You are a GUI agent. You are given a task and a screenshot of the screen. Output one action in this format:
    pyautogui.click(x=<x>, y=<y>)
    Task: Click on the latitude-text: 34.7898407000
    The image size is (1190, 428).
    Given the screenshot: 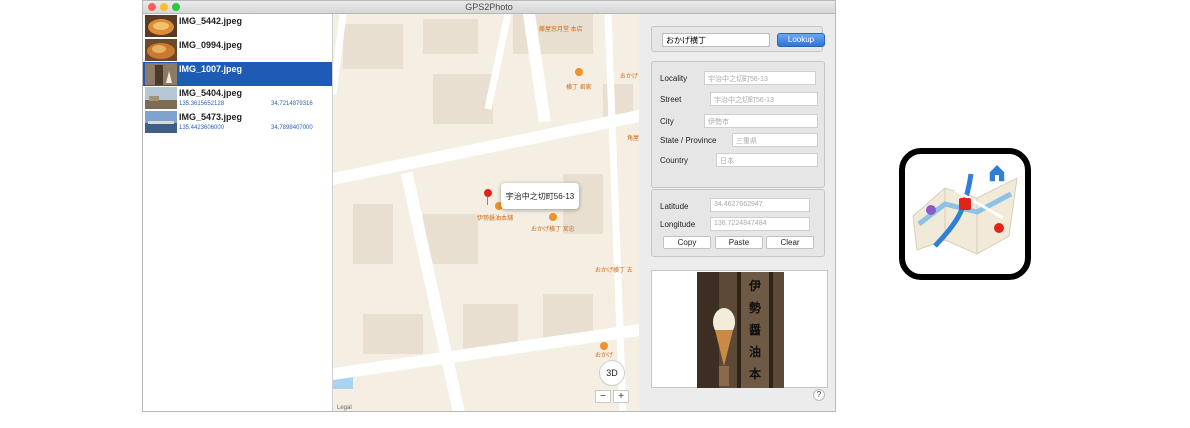 What is the action you would take?
    pyautogui.click(x=292, y=128)
    